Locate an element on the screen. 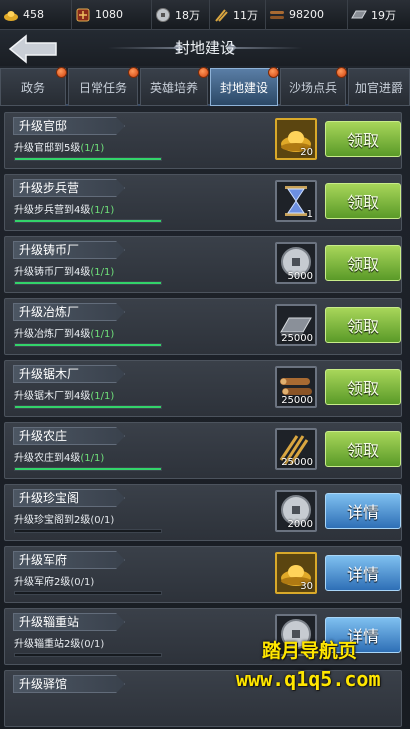 The width and height of the screenshot is (410, 729). task-requirement: 升级官邸到5级 is located at coordinates (47, 148).